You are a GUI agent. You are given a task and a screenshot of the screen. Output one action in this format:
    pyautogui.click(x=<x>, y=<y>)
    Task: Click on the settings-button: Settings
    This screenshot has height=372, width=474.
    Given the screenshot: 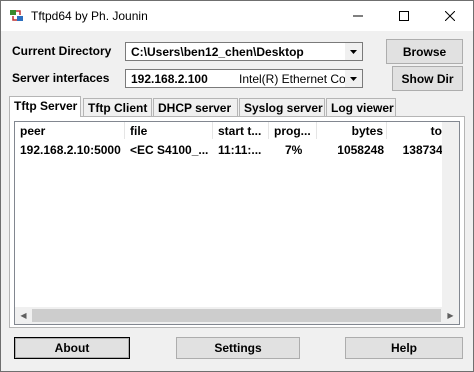 What is the action you would take?
    pyautogui.click(x=238, y=348)
    